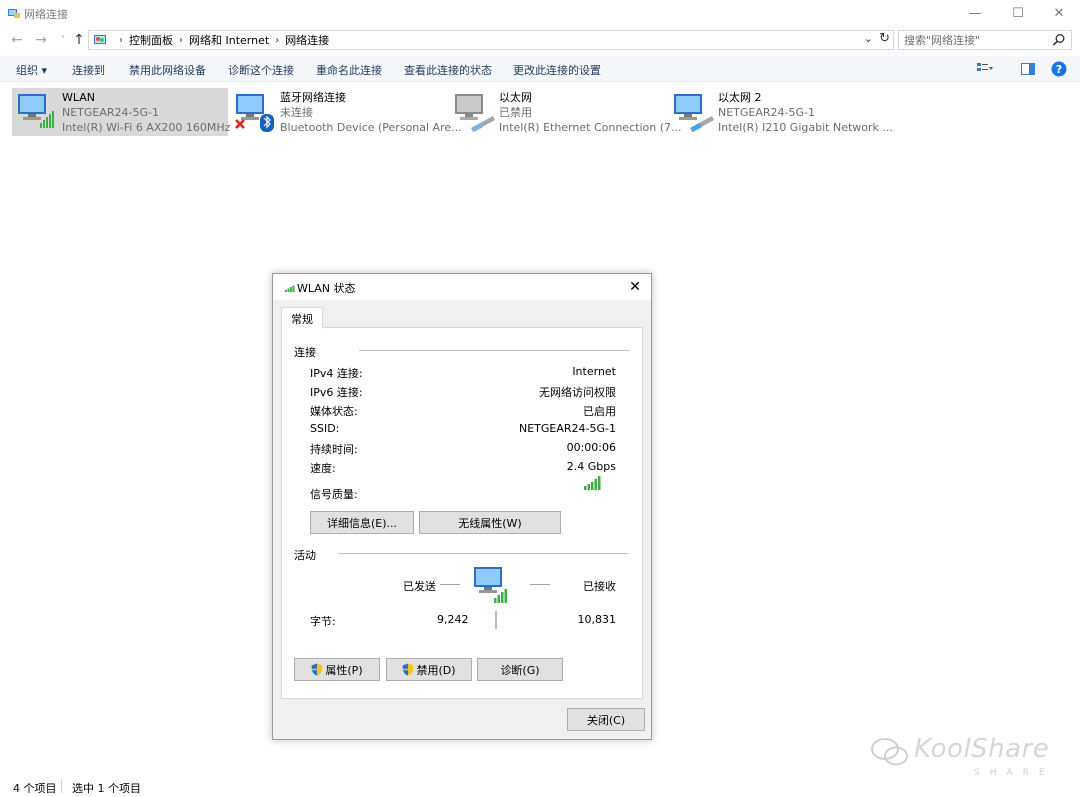  I want to click on window-title: 网络连接, so click(46, 14).